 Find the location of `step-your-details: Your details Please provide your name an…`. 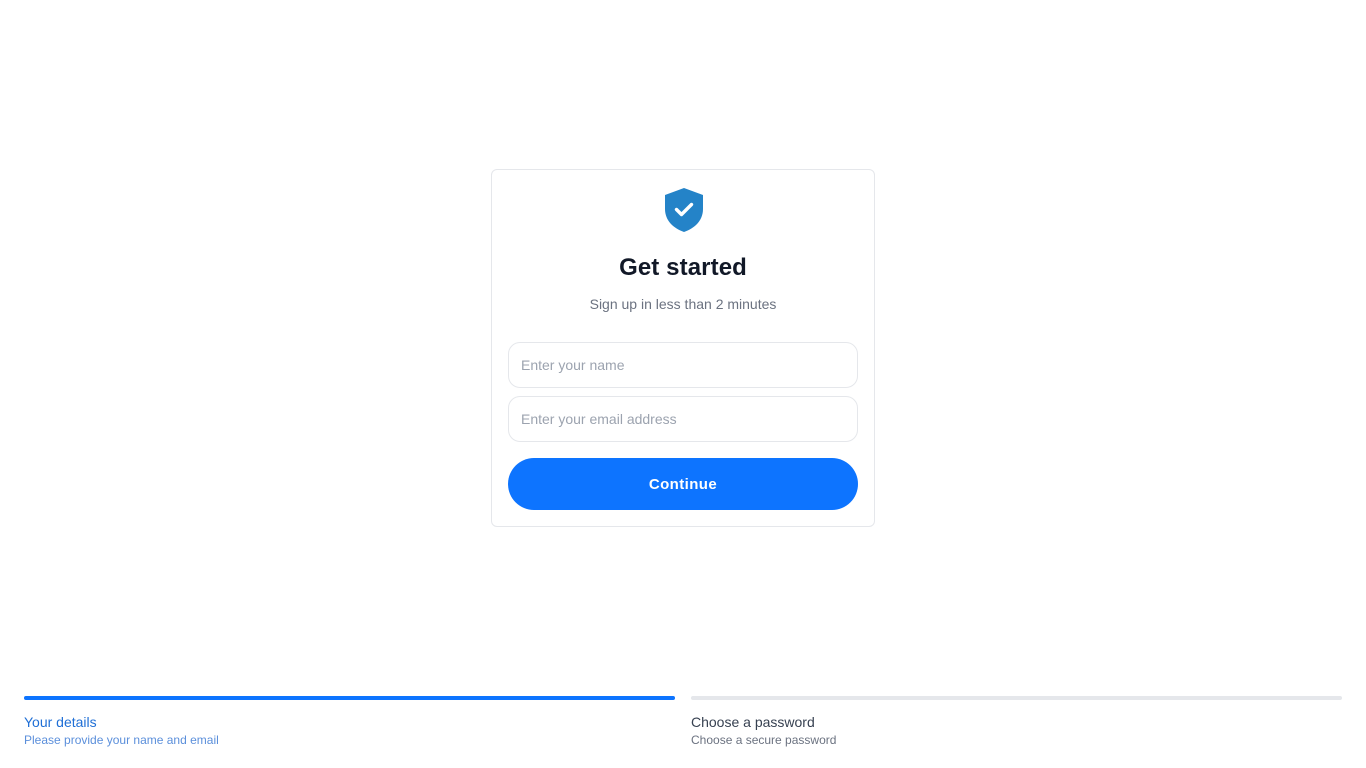

step-your-details: Your details Please provide your name an… is located at coordinates (349, 721).